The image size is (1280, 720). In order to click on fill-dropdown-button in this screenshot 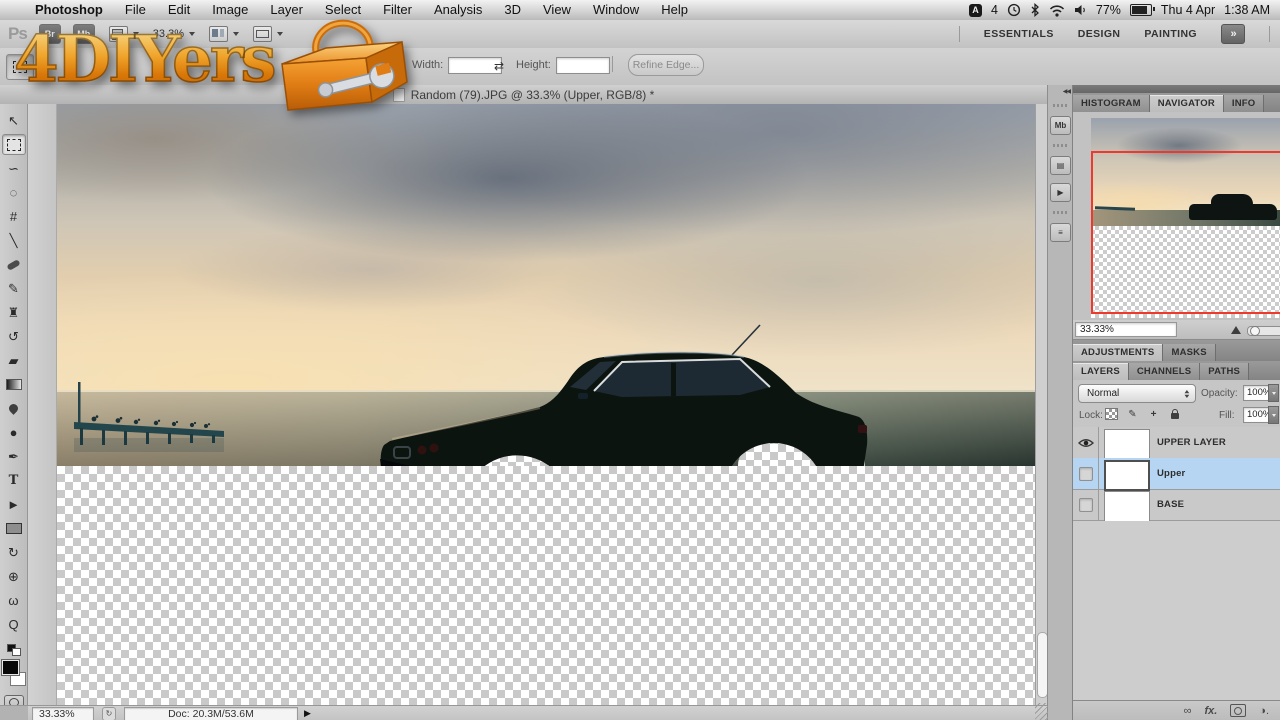, I will do `click(1273, 415)`.